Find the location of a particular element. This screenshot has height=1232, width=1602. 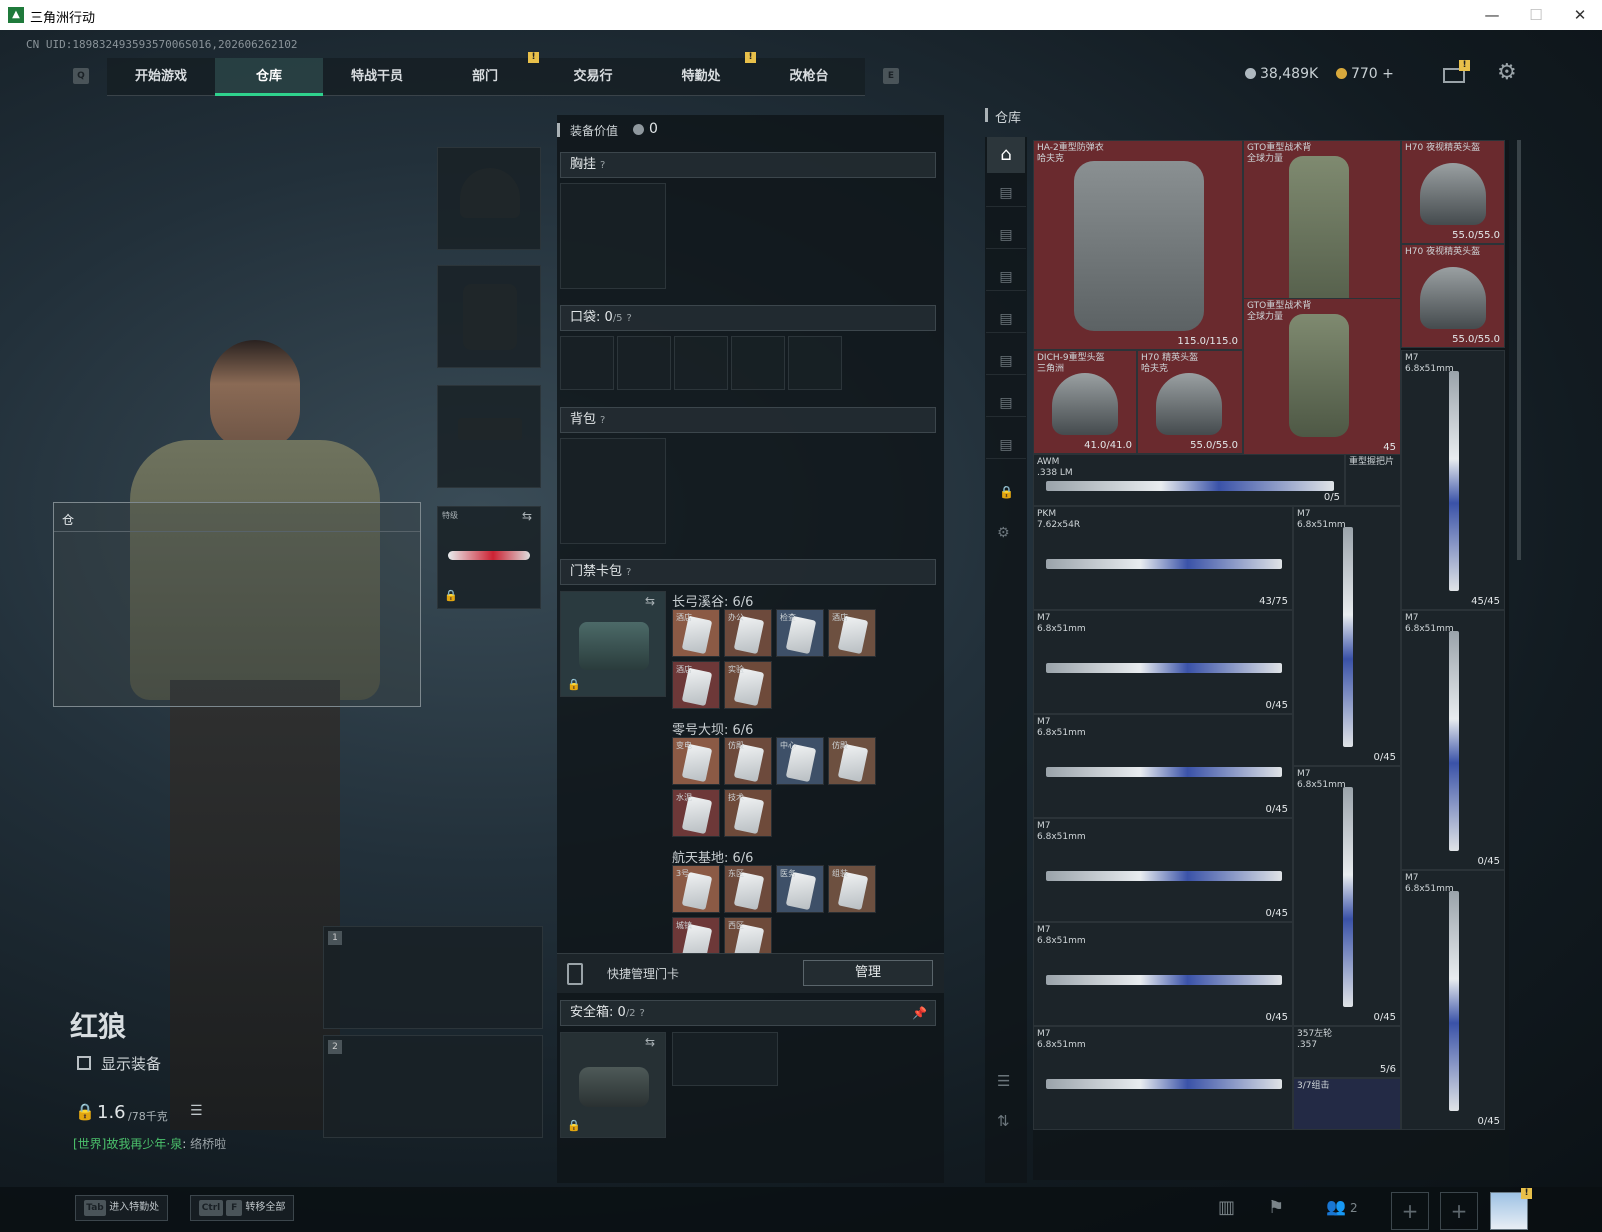

pistol-slot is located at coordinates (489, 436).